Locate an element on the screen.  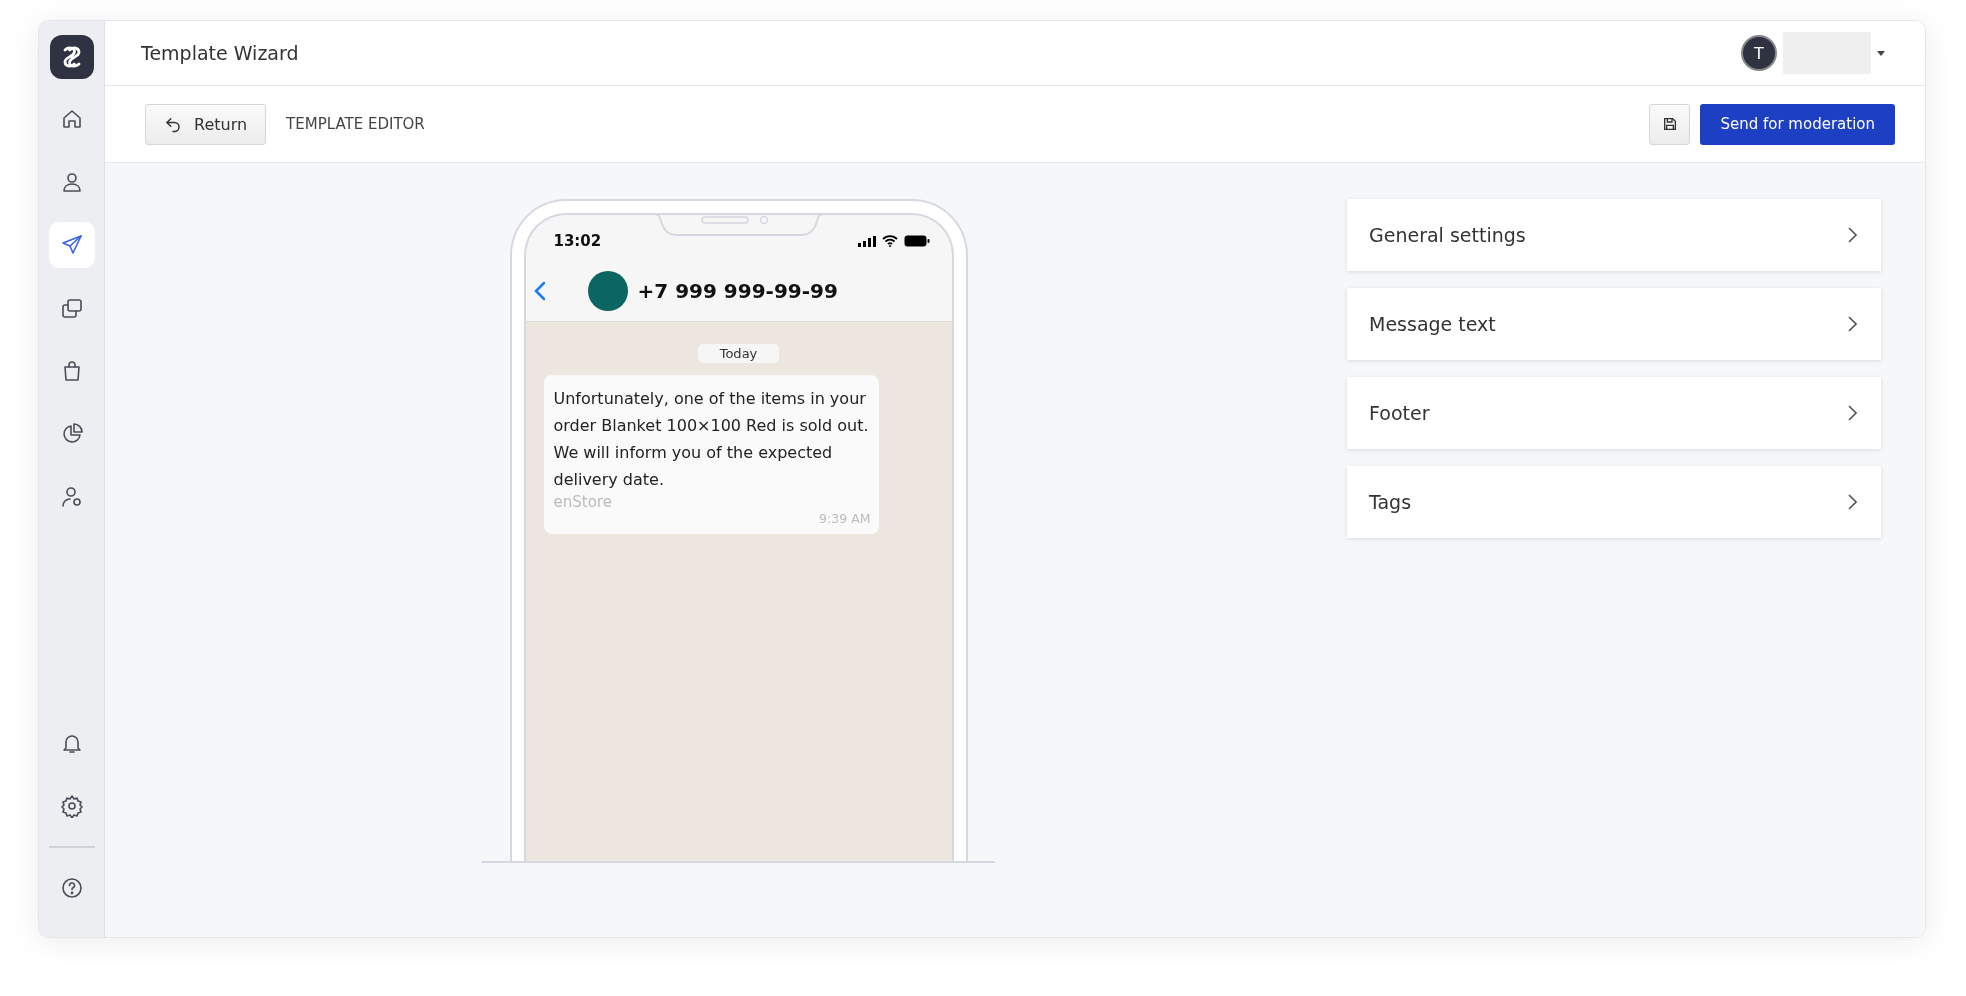
send-nav-item is located at coordinates (71, 245).